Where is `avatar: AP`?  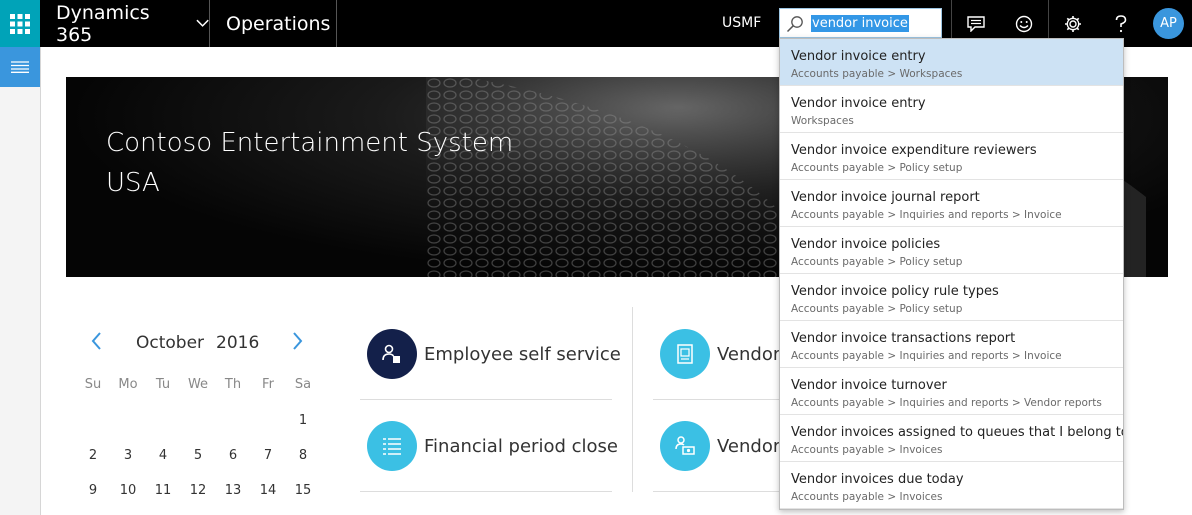 avatar: AP is located at coordinates (1168, 23).